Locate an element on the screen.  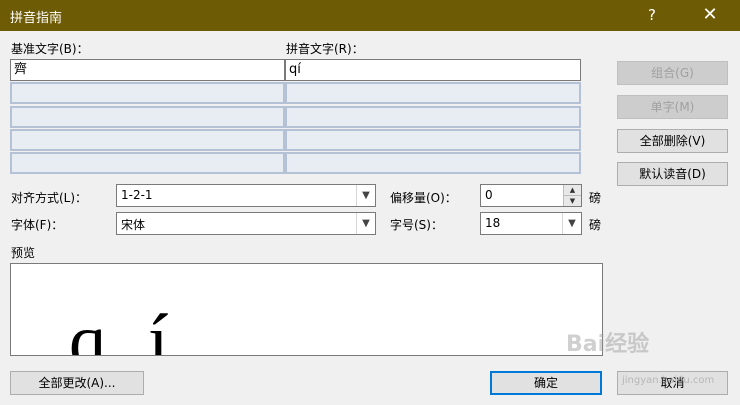
alignment-value: 1-2-1 is located at coordinates (137, 195).